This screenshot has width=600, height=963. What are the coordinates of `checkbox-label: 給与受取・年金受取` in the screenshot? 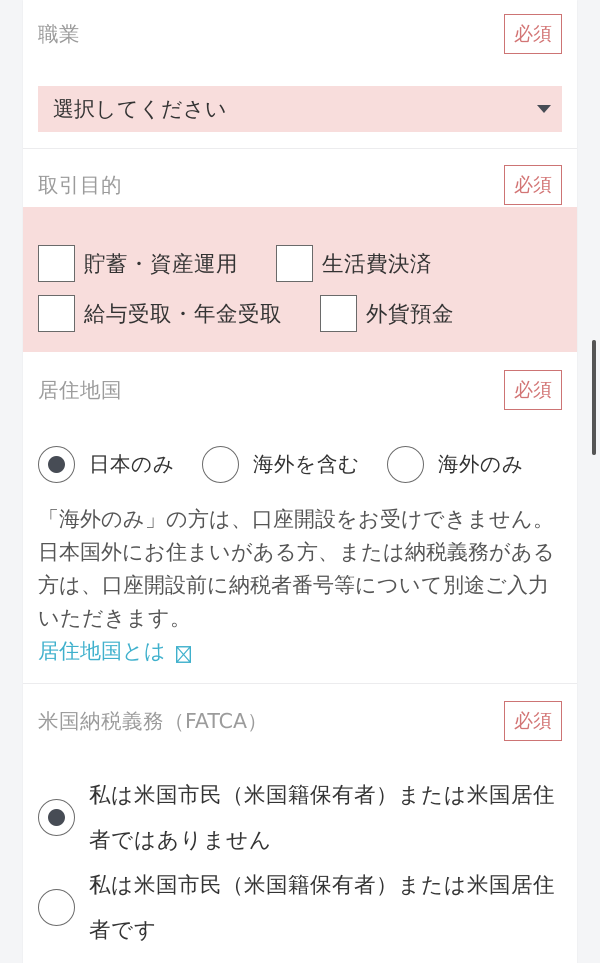 It's located at (183, 314).